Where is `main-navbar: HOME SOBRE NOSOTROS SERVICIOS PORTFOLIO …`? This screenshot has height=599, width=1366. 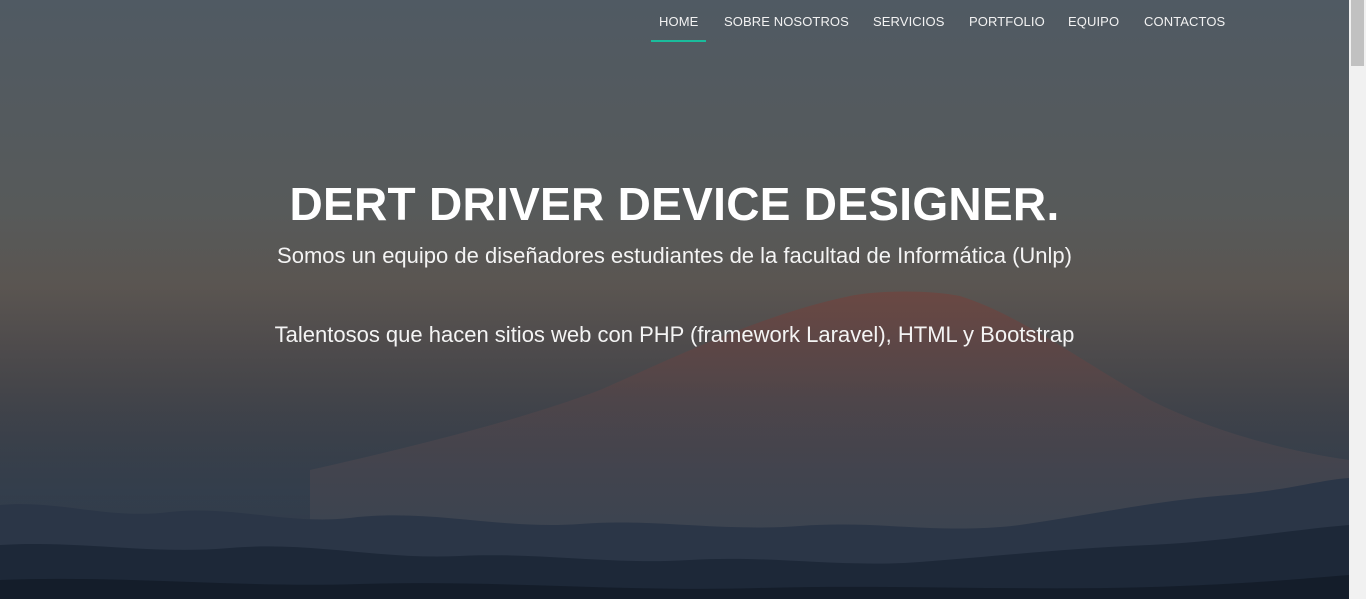 main-navbar: HOME SOBRE NOSOTROS SERVICIOS PORTFOLIO … is located at coordinates (674, 22).